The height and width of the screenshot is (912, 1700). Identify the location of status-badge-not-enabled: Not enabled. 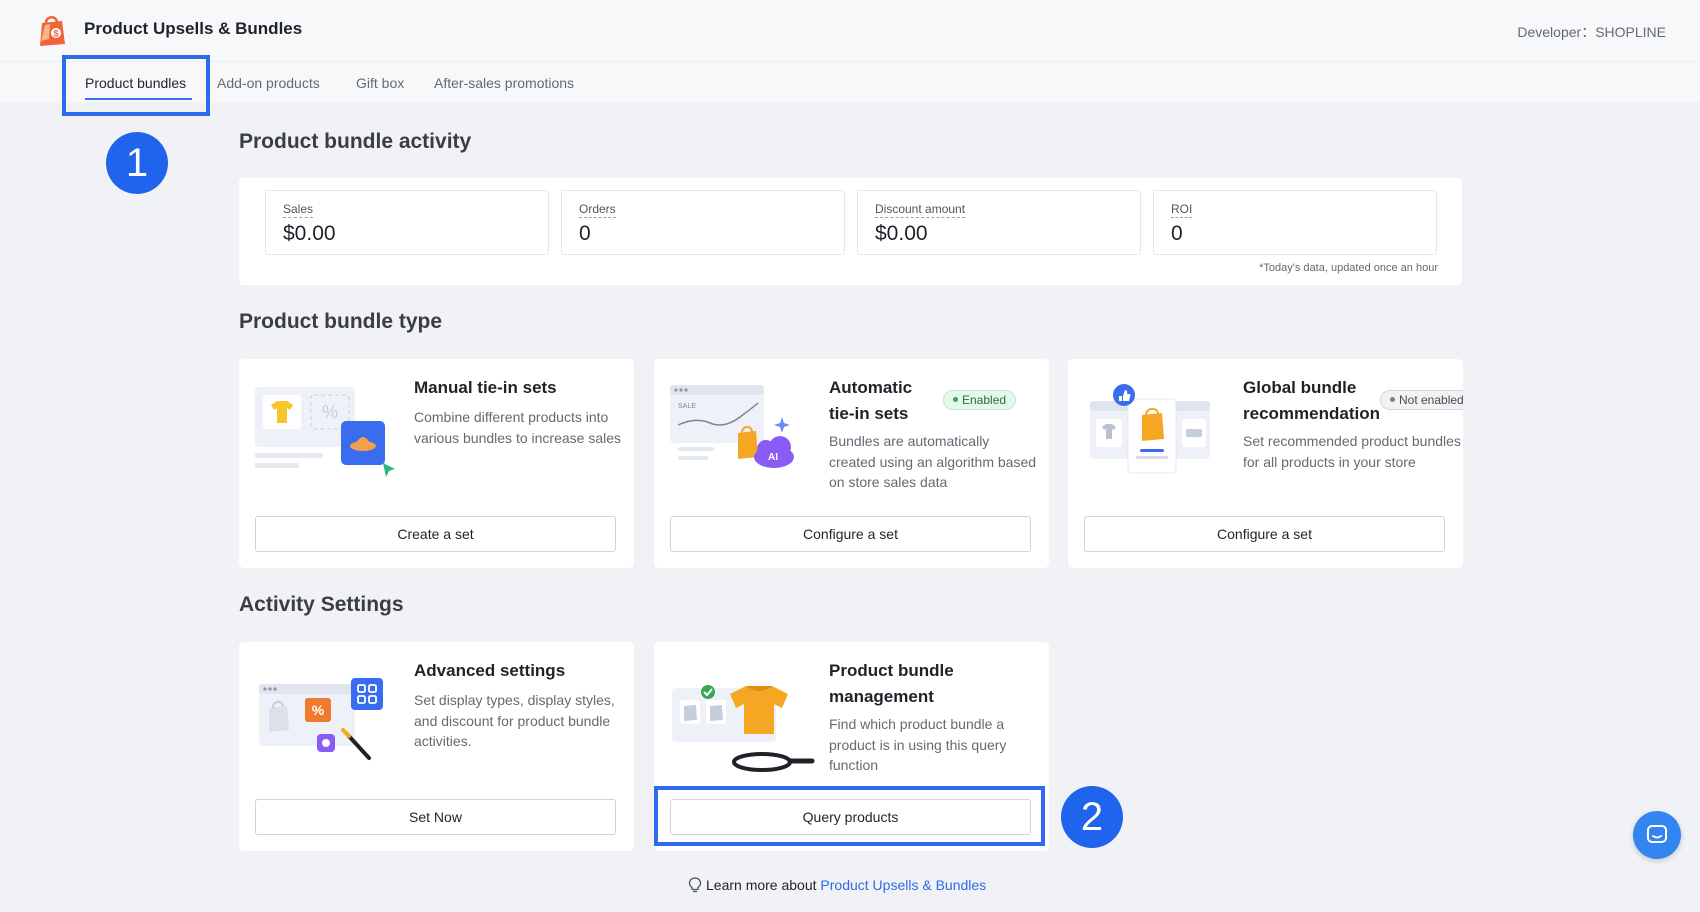
(1421, 400).